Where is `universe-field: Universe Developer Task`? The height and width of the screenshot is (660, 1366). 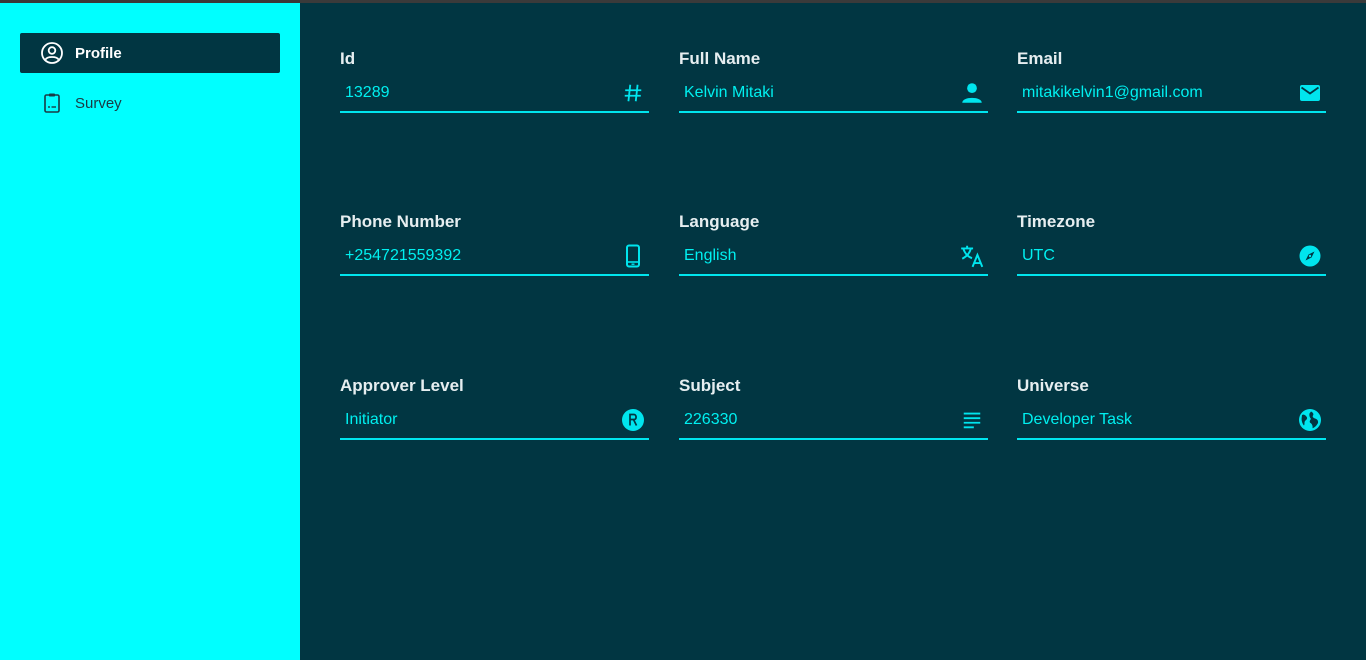 universe-field: Universe Developer Task is located at coordinates (1171, 416).